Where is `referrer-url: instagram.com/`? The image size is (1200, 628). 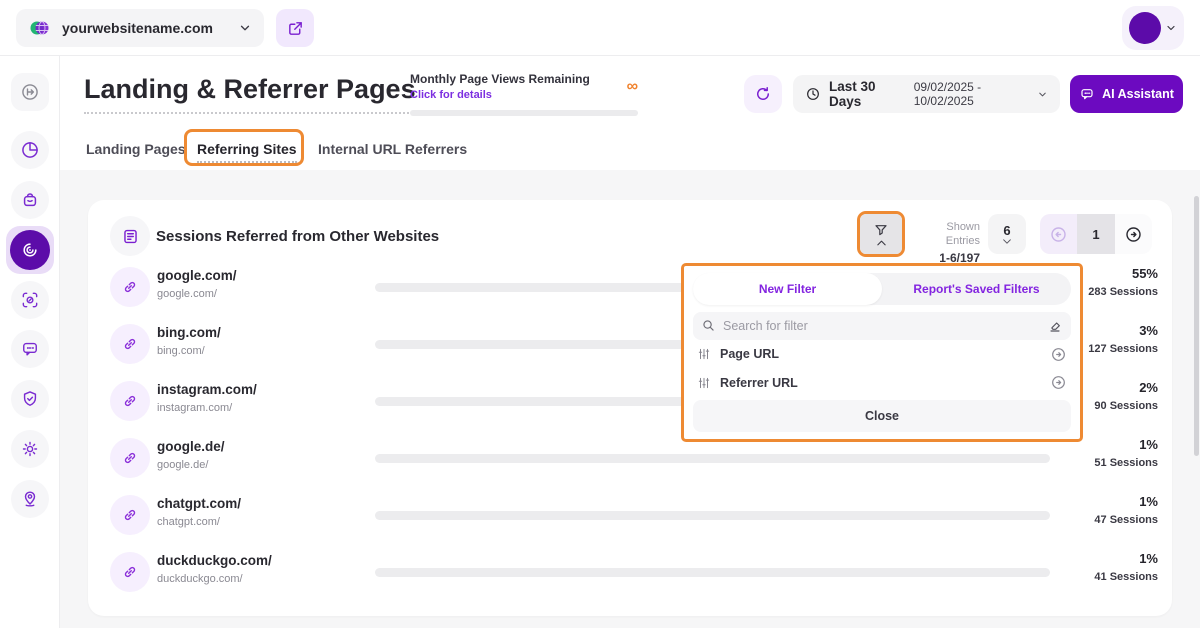
referrer-url: instagram.com/ is located at coordinates (195, 408).